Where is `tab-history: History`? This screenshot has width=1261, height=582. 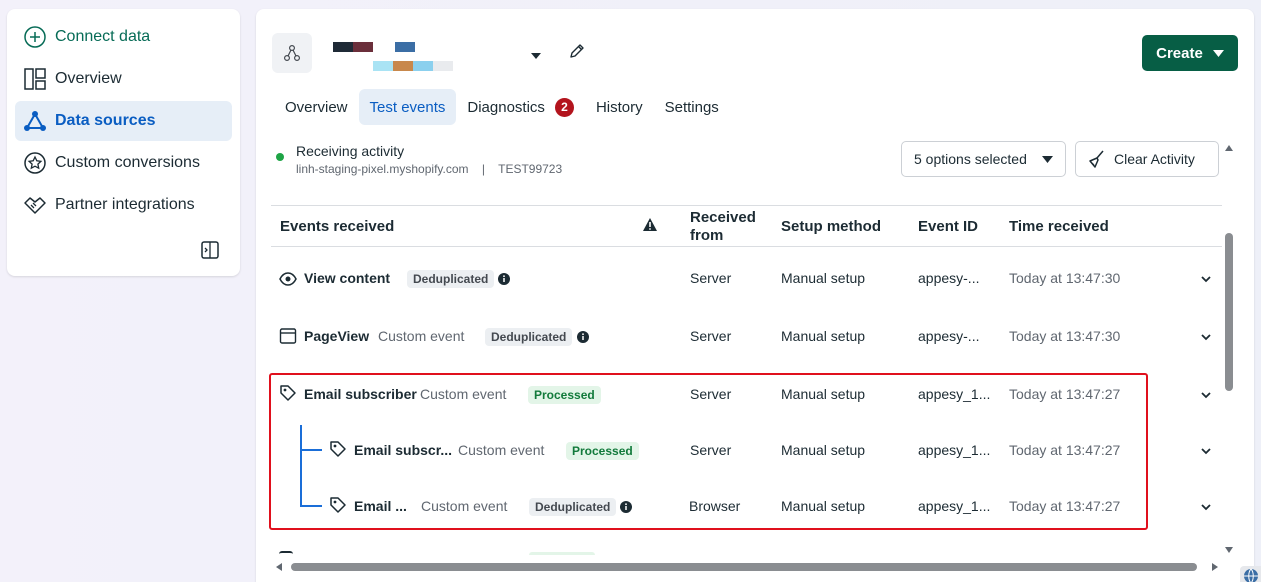
tab-history: History is located at coordinates (619, 107).